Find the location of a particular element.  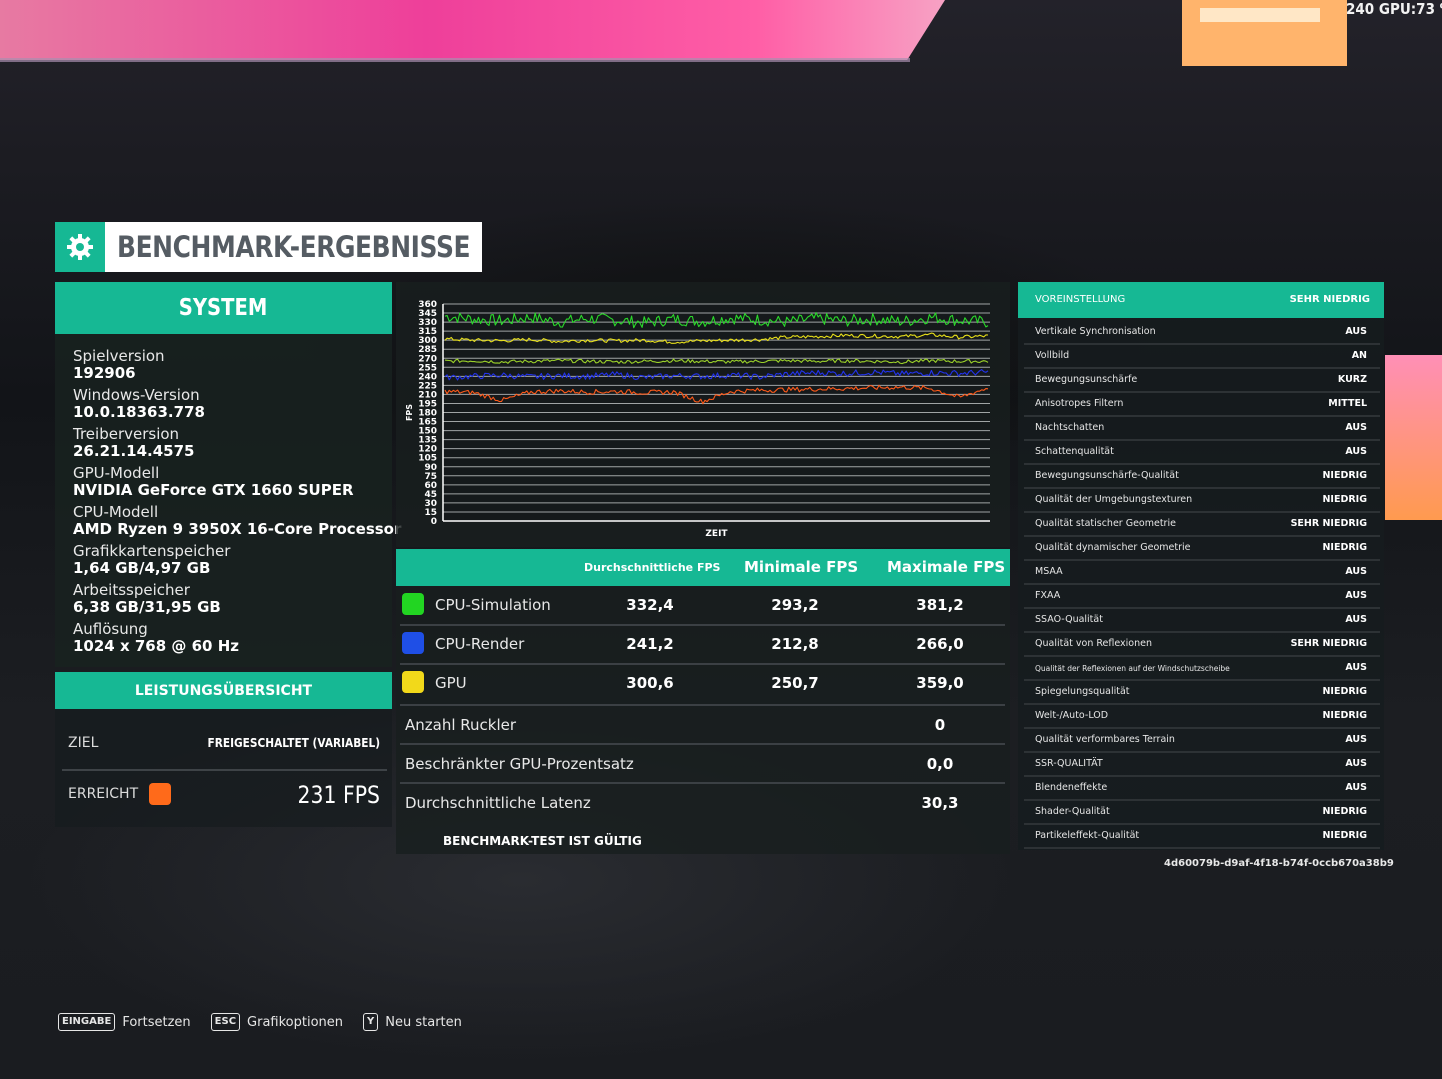

settings-preset-header: VOREINSTELLUNG SEHR NIEDRIG is located at coordinates (1201, 300).